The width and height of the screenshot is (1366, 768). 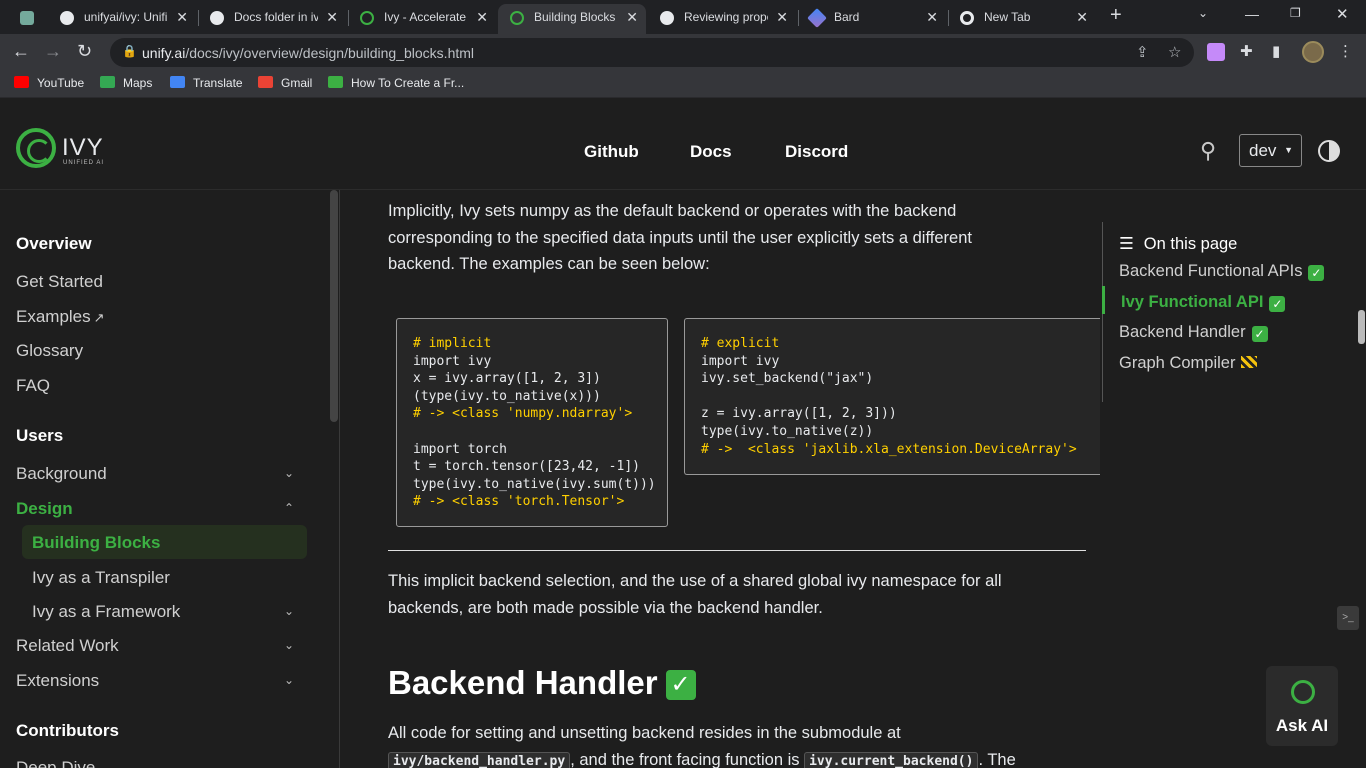 I want to click on version-value: dev, so click(x=1263, y=150).